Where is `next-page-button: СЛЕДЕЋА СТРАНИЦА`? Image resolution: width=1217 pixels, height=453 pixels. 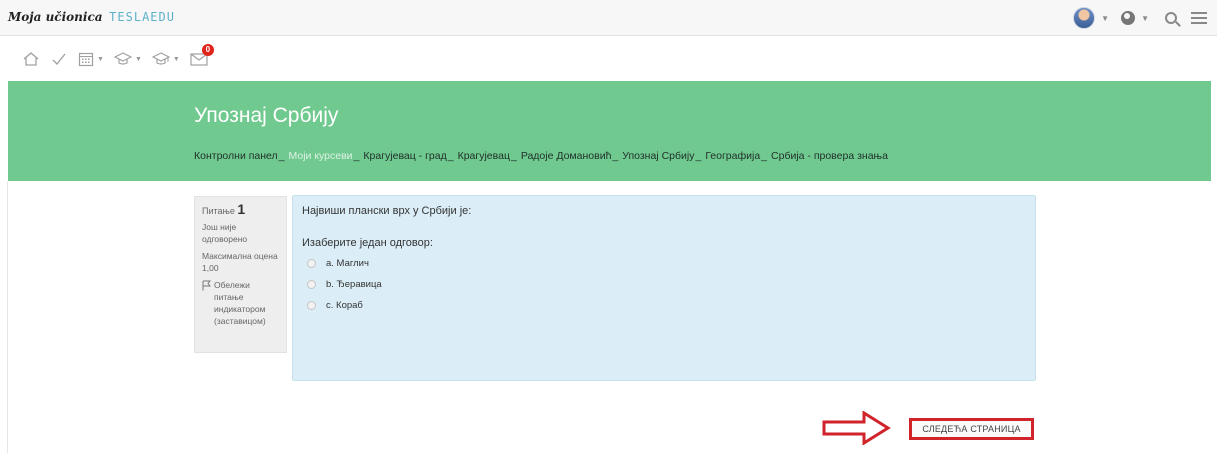 next-page-button: СЛЕДЕЋА СТРАНИЦА is located at coordinates (971, 429).